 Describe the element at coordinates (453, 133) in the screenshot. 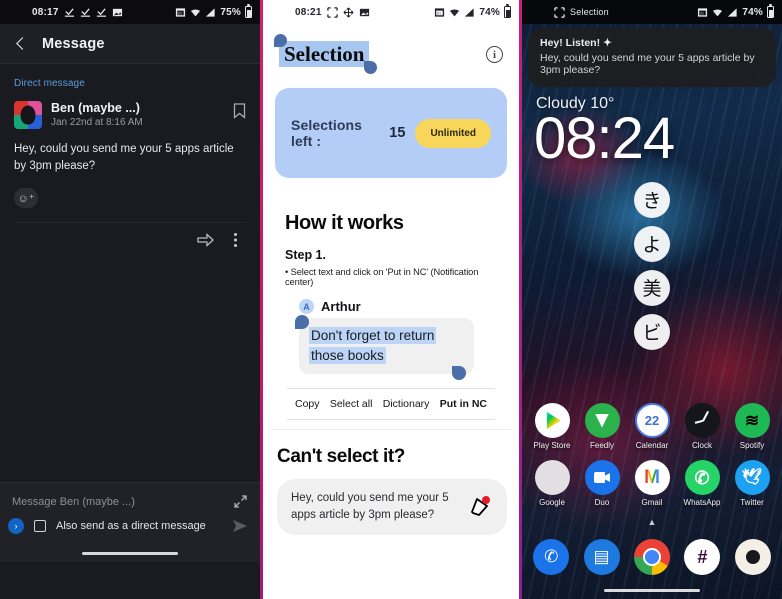

I see `unlimited-button: Unlimited` at that location.